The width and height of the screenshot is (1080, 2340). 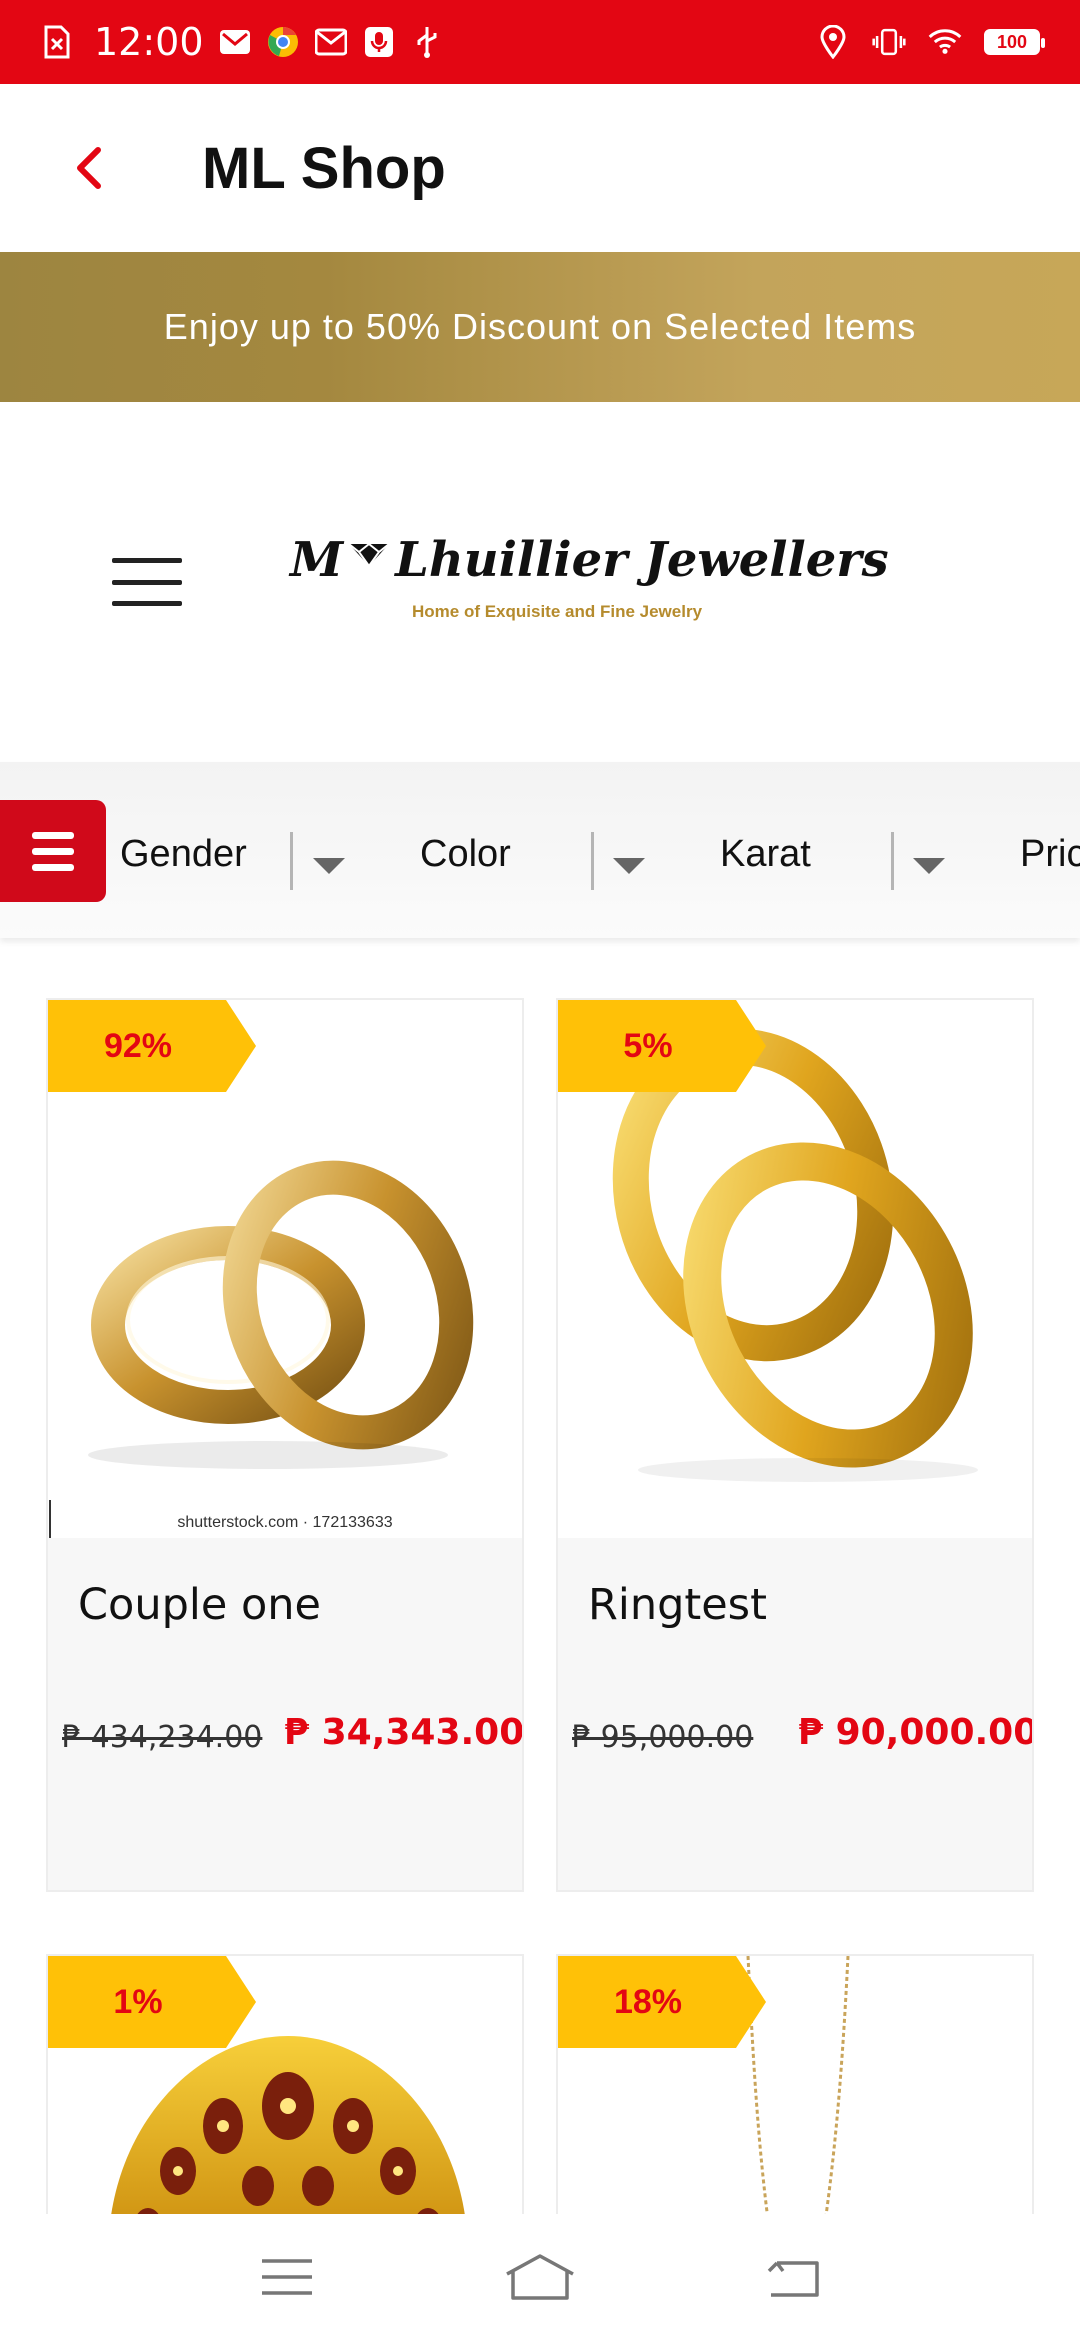 I want to click on location-icon, so click(x=833, y=42).